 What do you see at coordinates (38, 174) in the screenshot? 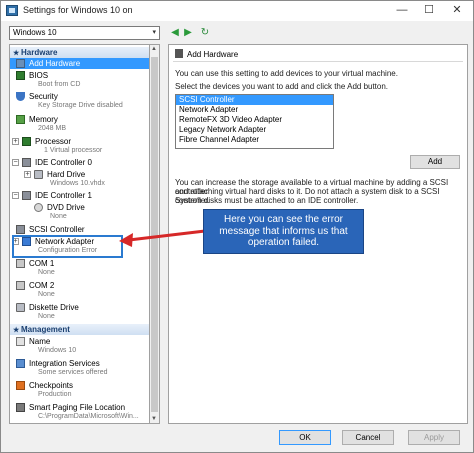
I see `disk-icon` at bounding box center [38, 174].